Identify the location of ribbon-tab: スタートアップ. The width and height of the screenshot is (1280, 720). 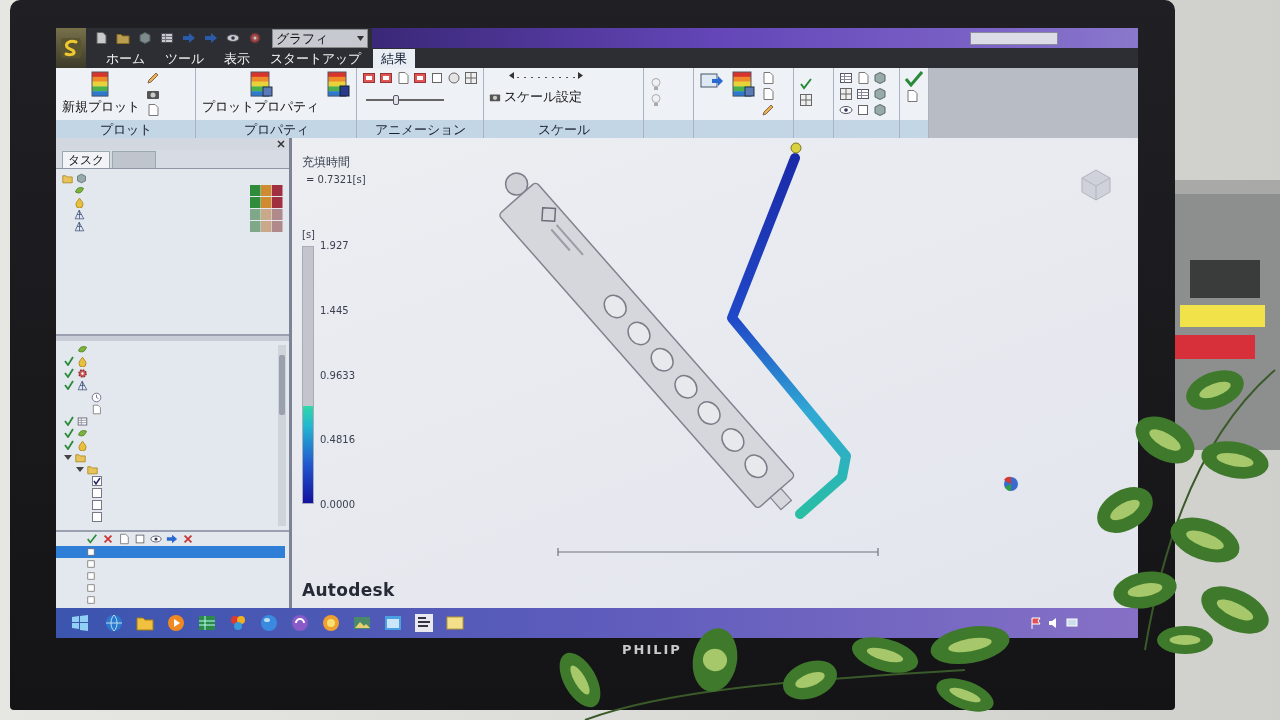
(315, 58).